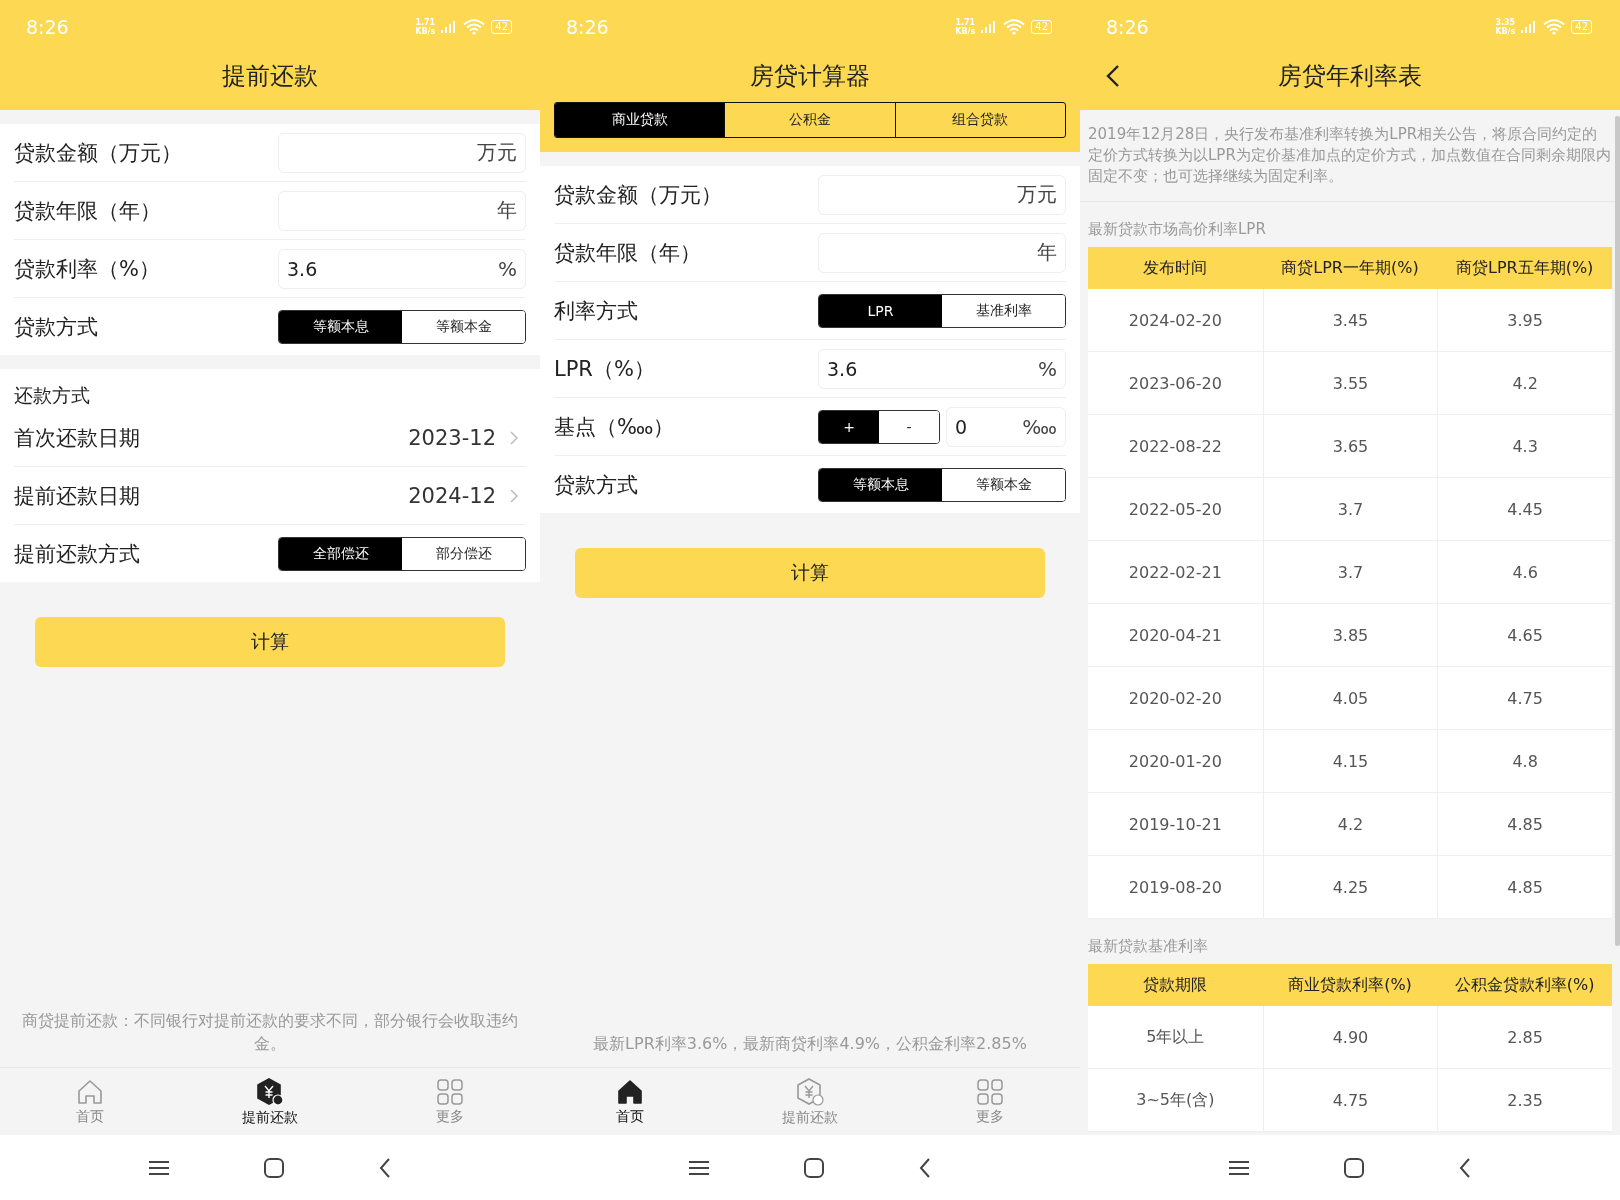 The image size is (1620, 1200). I want to click on field-value: 0, so click(989, 426).